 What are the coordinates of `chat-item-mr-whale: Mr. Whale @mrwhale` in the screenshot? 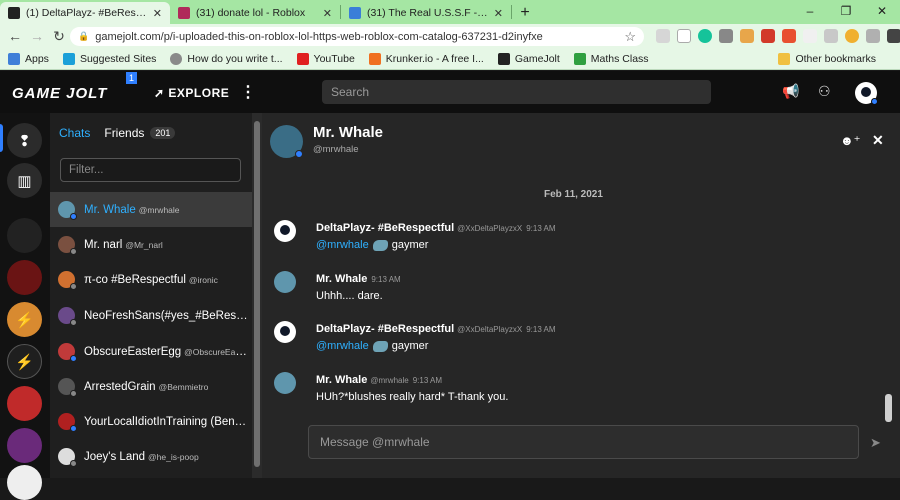 It's located at (151, 209).